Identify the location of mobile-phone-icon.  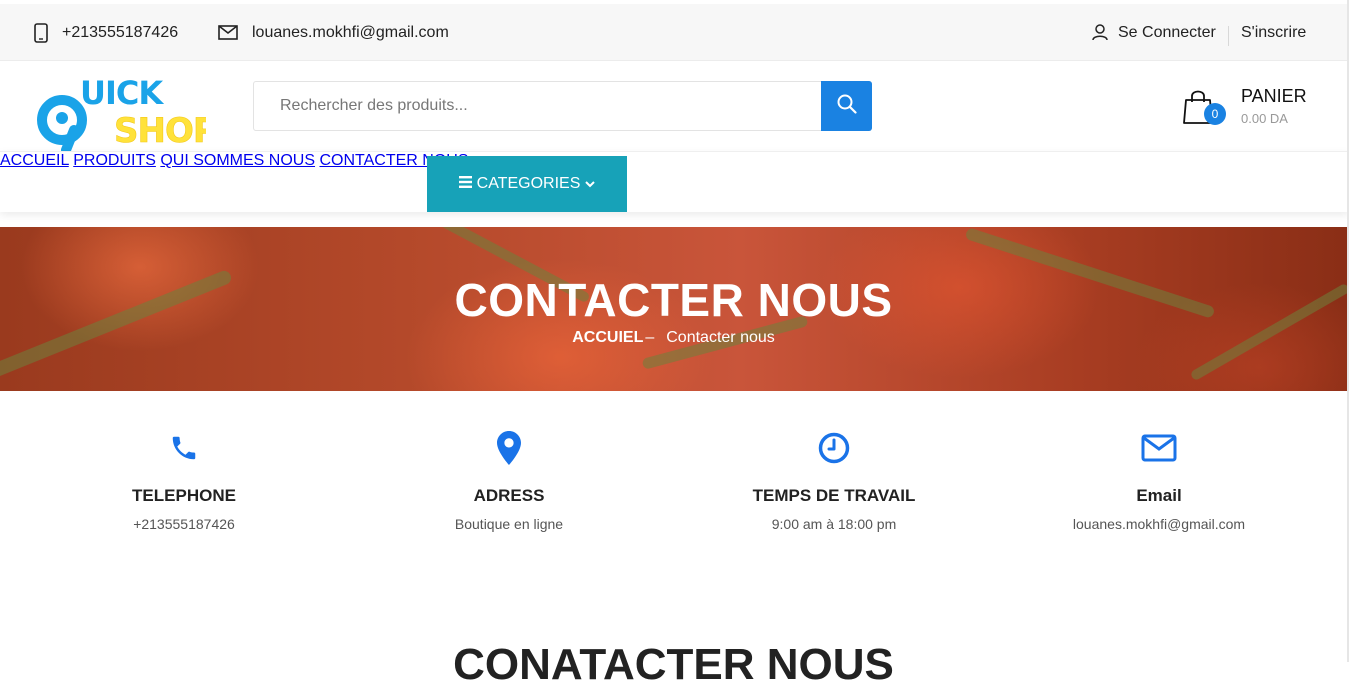
(41, 32).